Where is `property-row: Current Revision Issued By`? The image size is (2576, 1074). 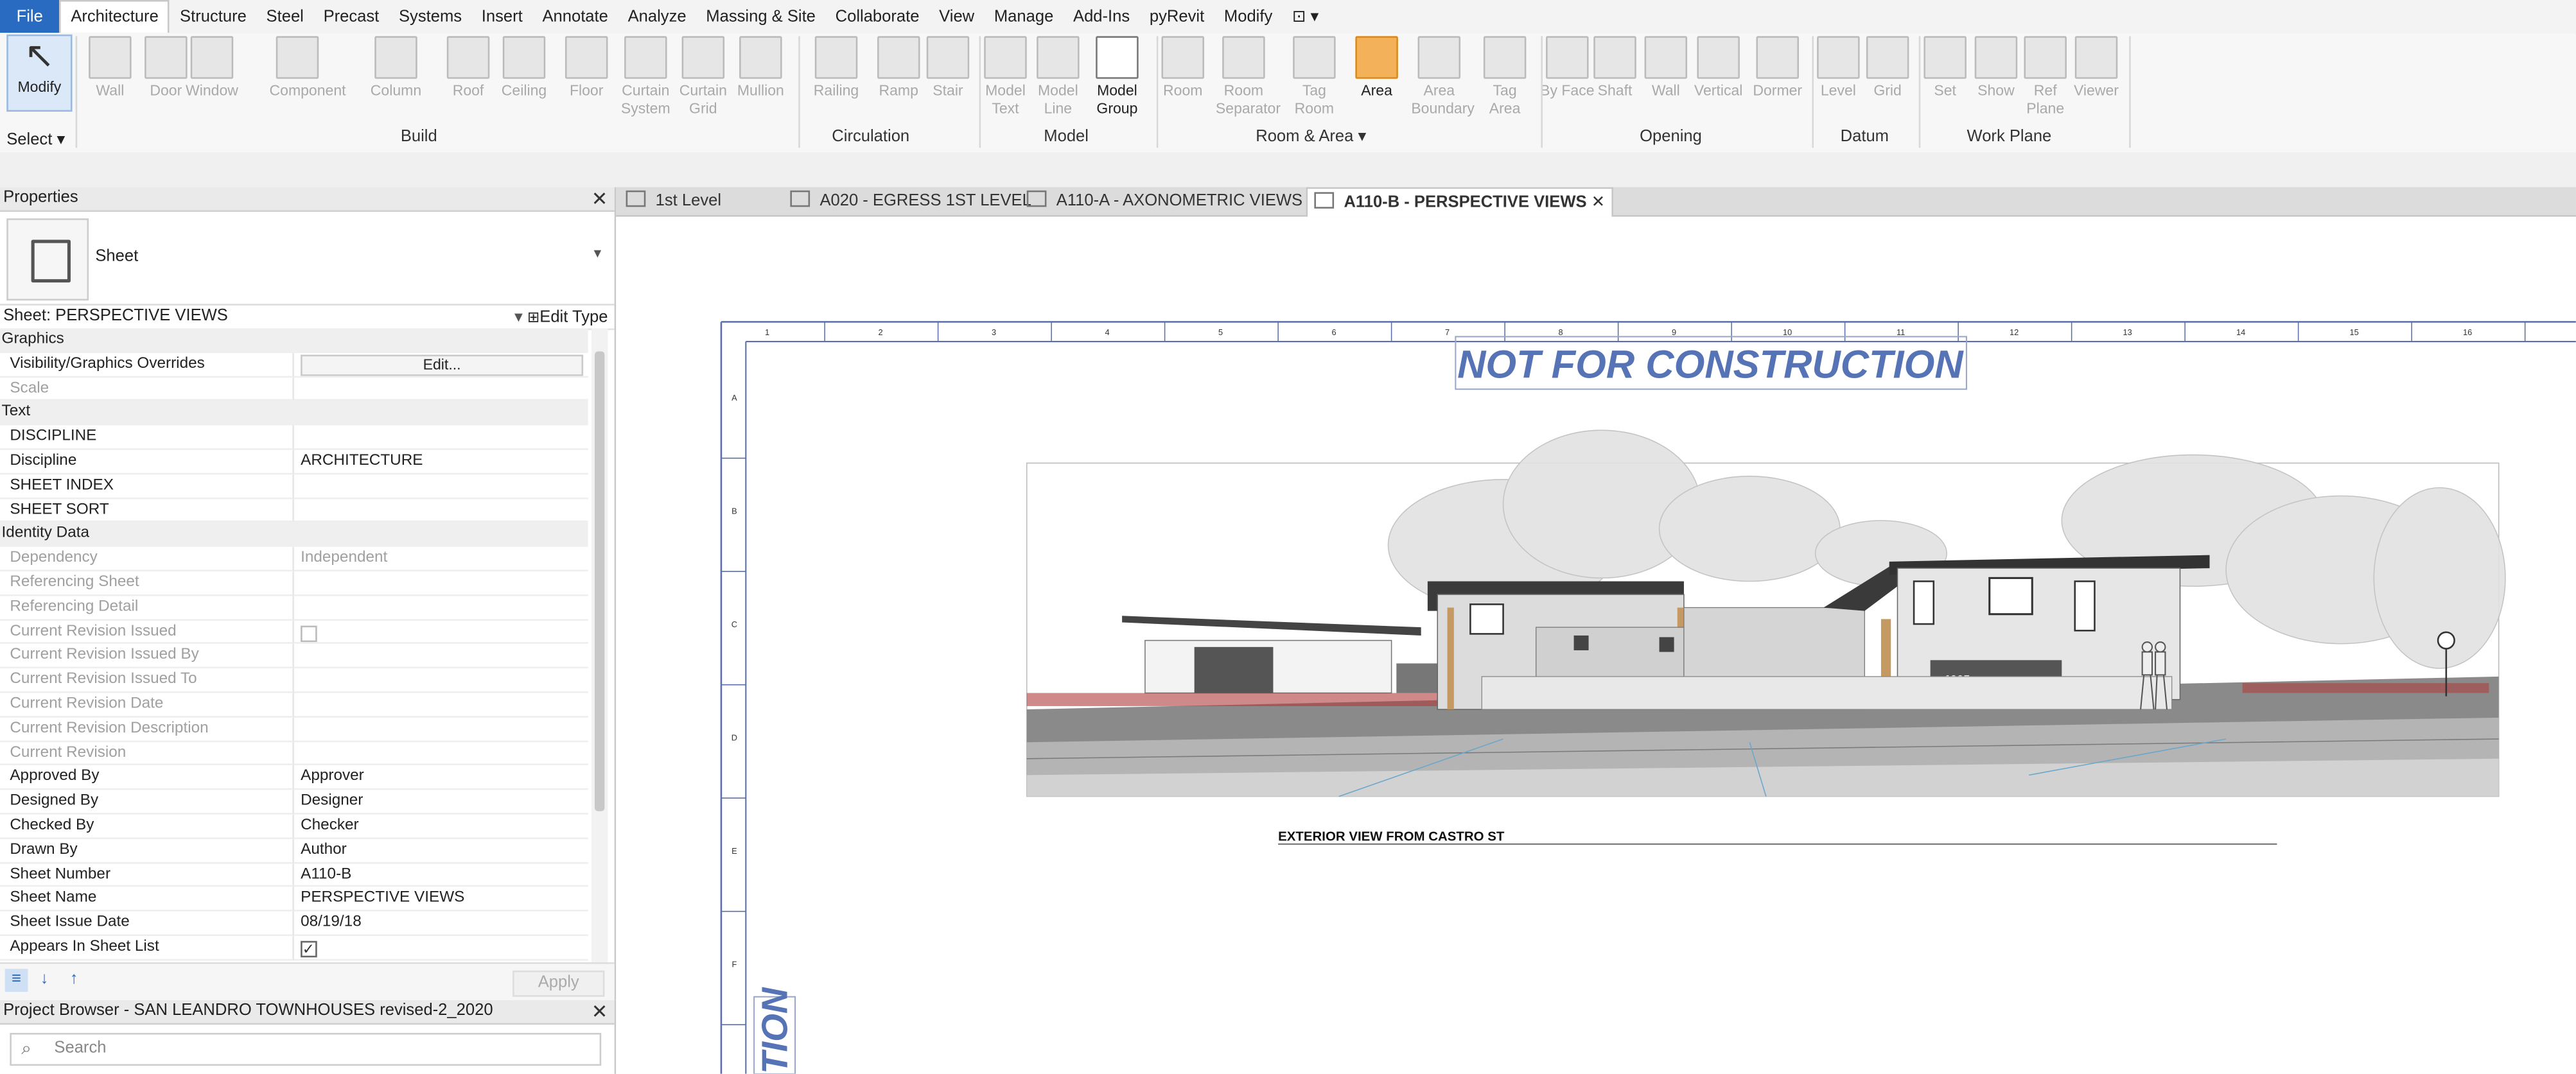
property-row: Current Revision Issued By is located at coordinates (294, 656).